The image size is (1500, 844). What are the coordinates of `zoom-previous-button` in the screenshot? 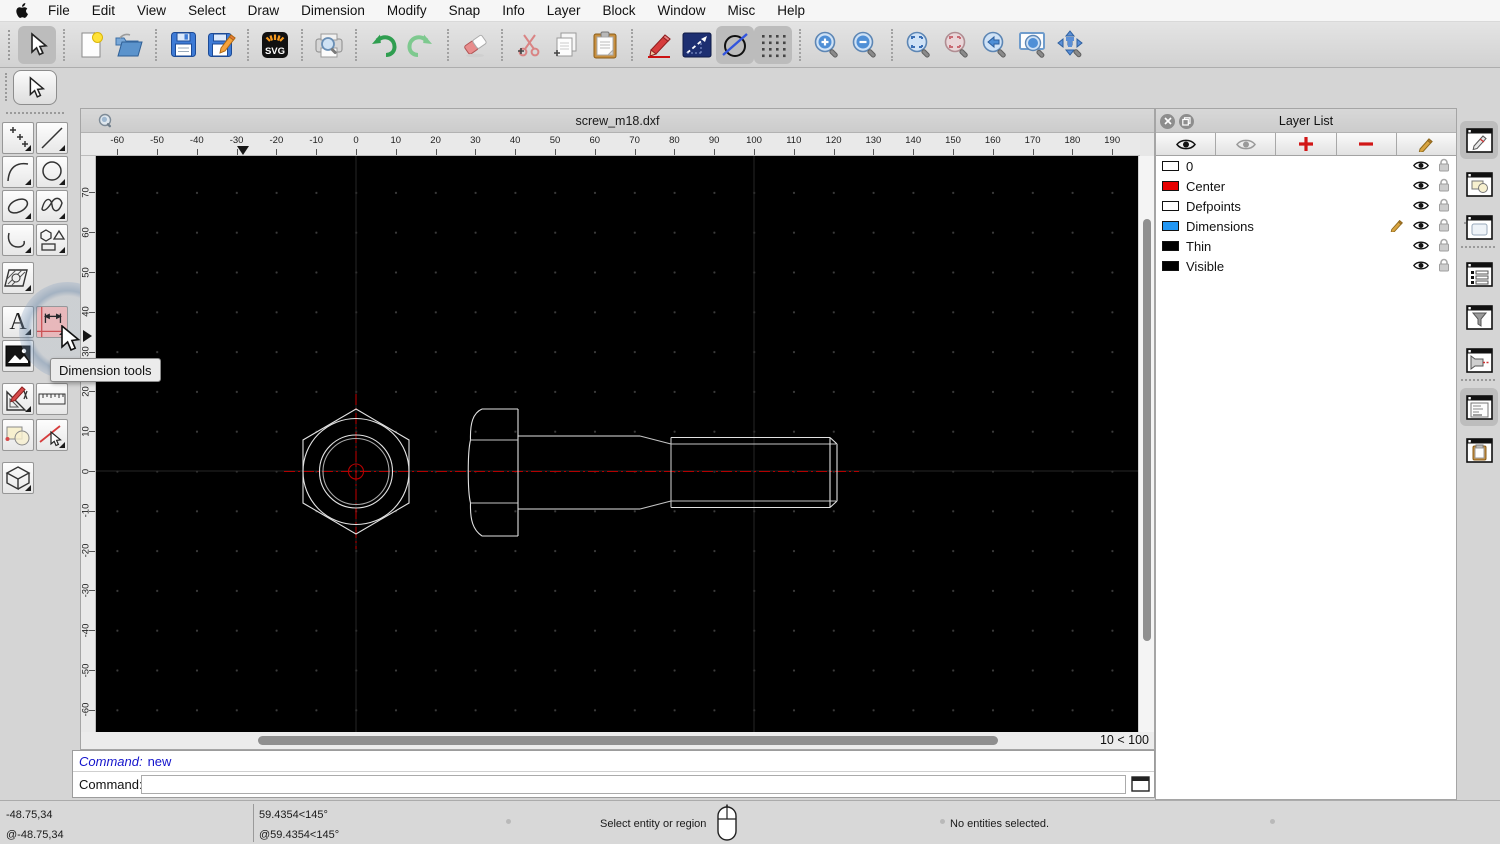 It's located at (995, 45).